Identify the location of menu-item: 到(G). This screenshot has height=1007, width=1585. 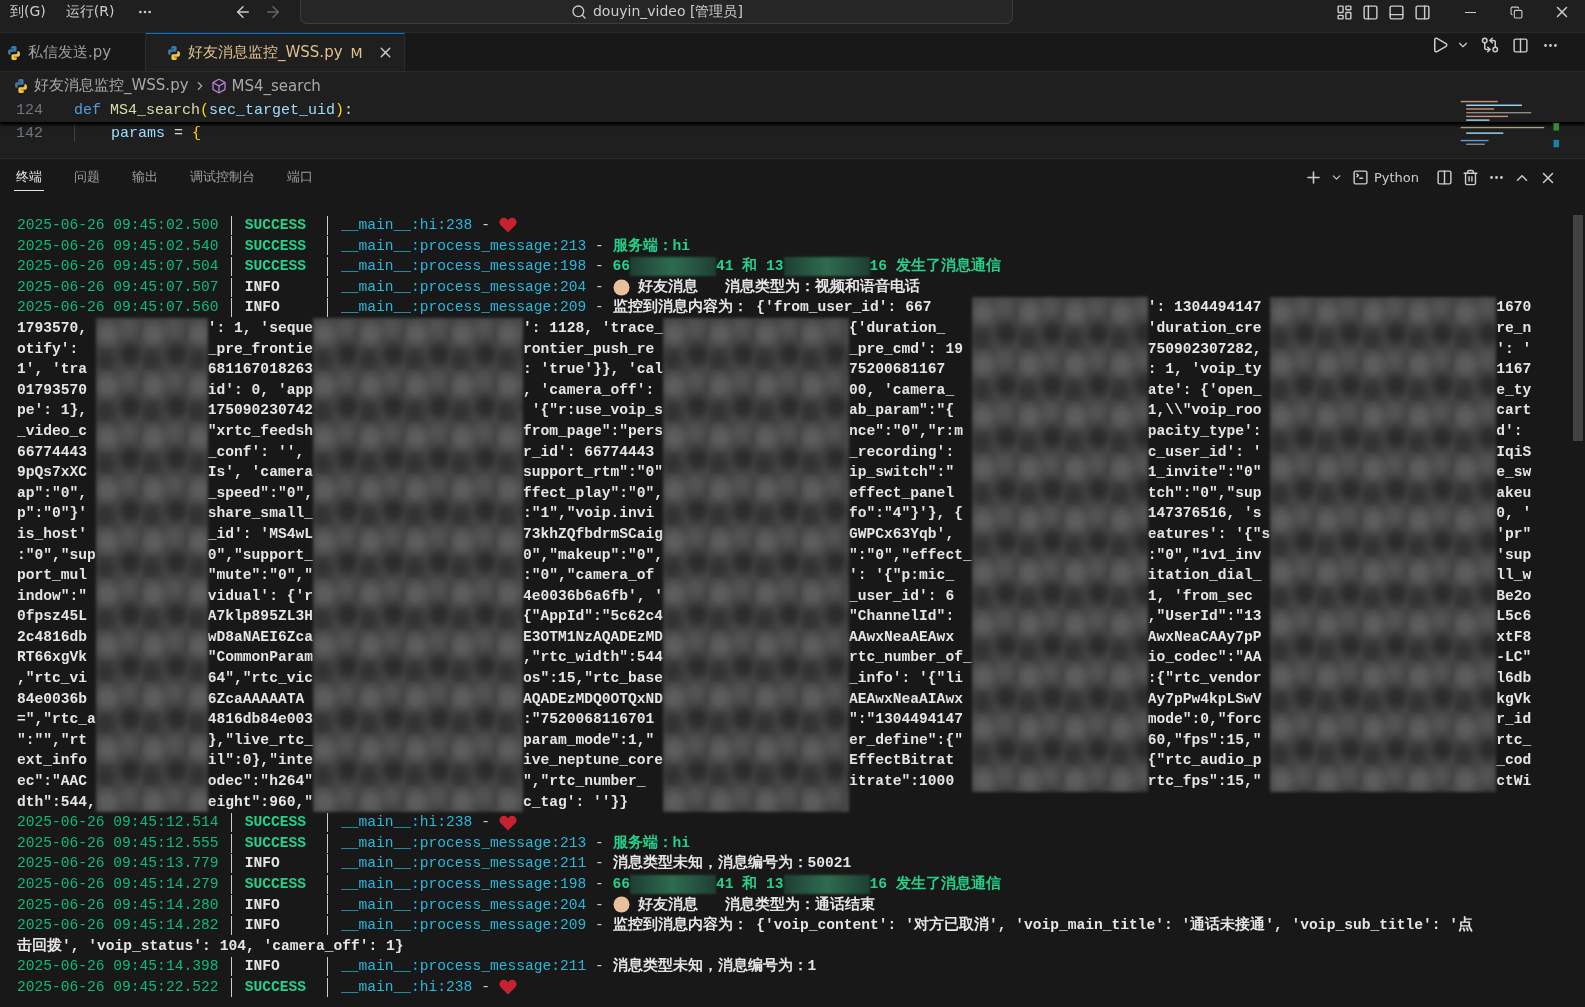
(28, 12).